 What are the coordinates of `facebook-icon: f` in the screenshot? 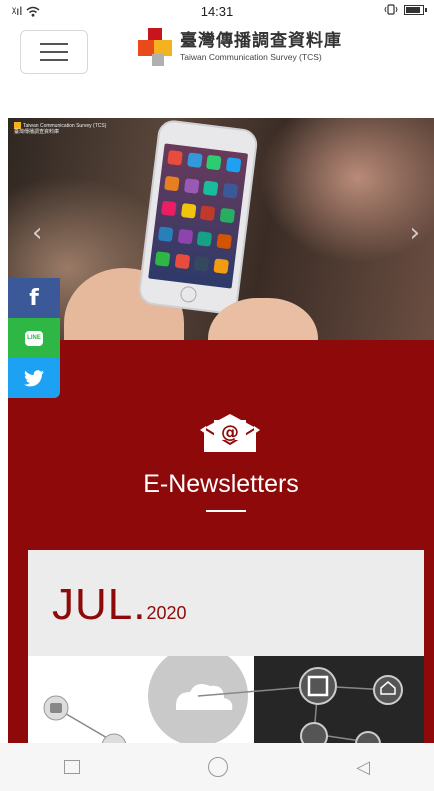 It's located at (34, 298).